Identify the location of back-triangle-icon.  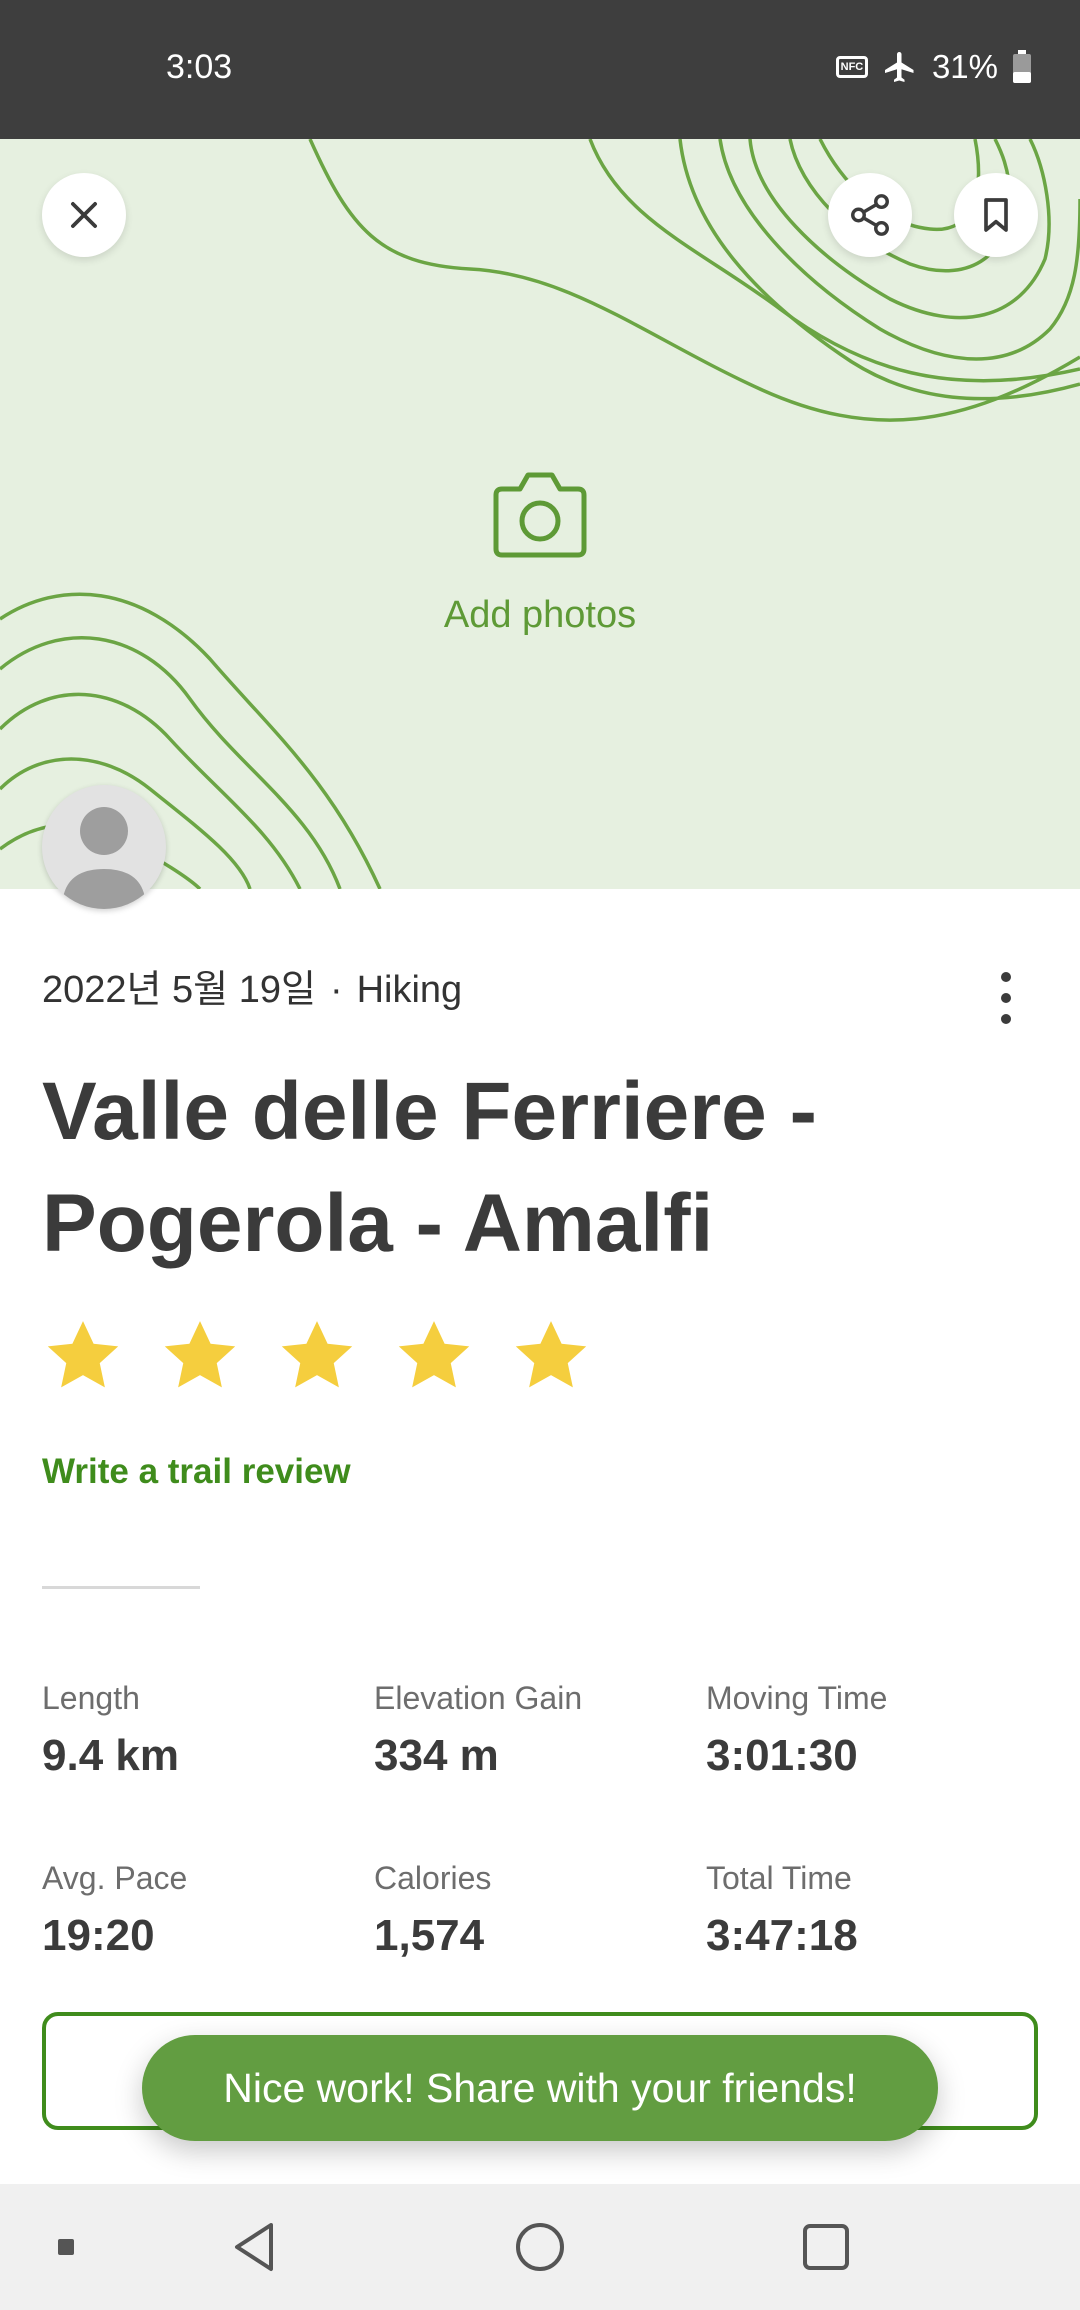
(254, 2247).